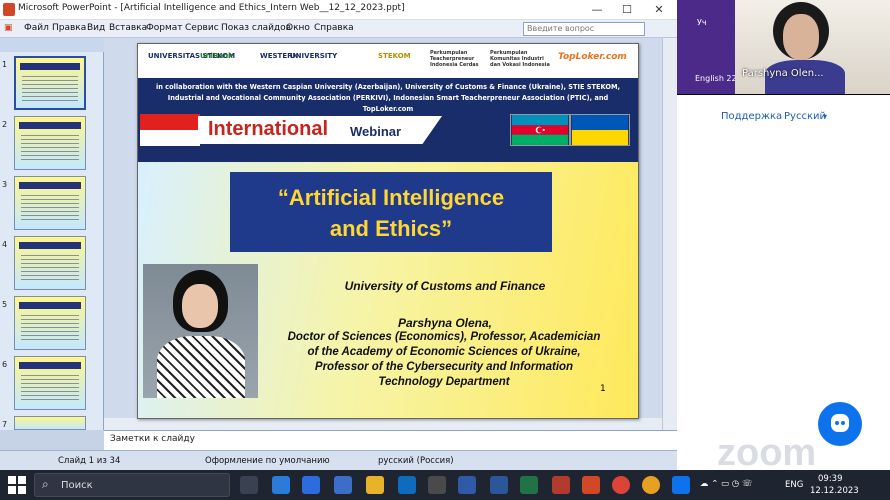 The width and height of the screenshot is (890, 500). I want to click on small-tile-label: Уч, so click(702, 22).